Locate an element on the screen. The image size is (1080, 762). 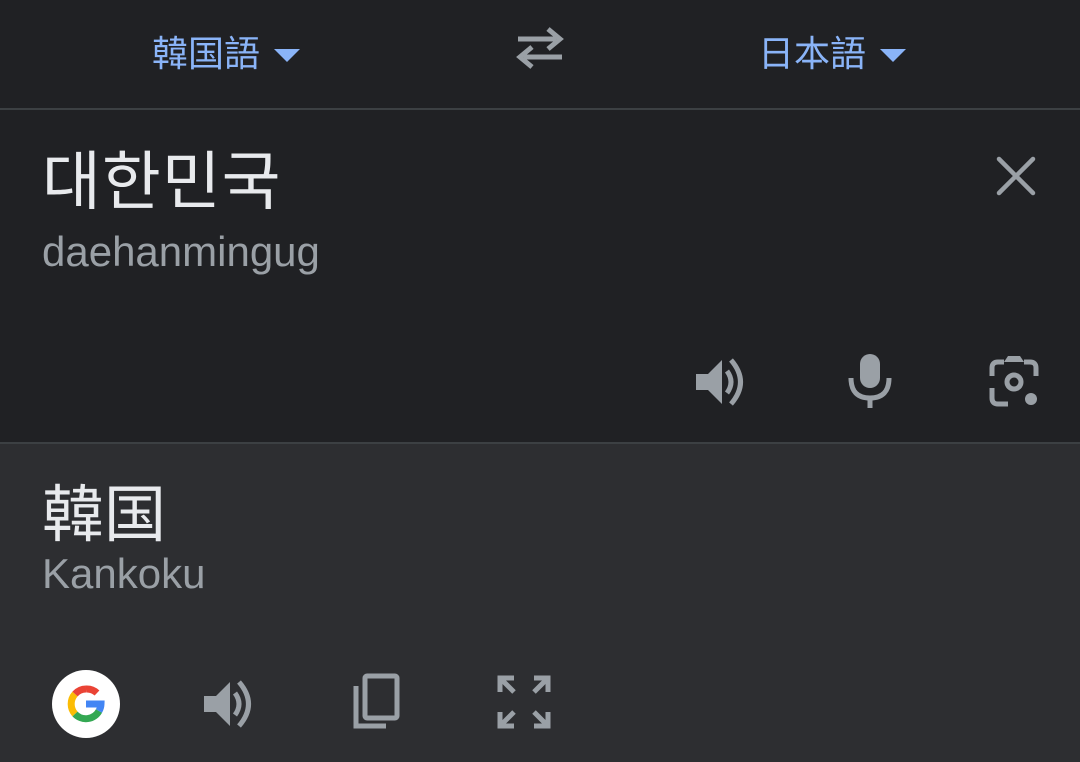
target-language-label: 日本語 is located at coordinates (812, 53).